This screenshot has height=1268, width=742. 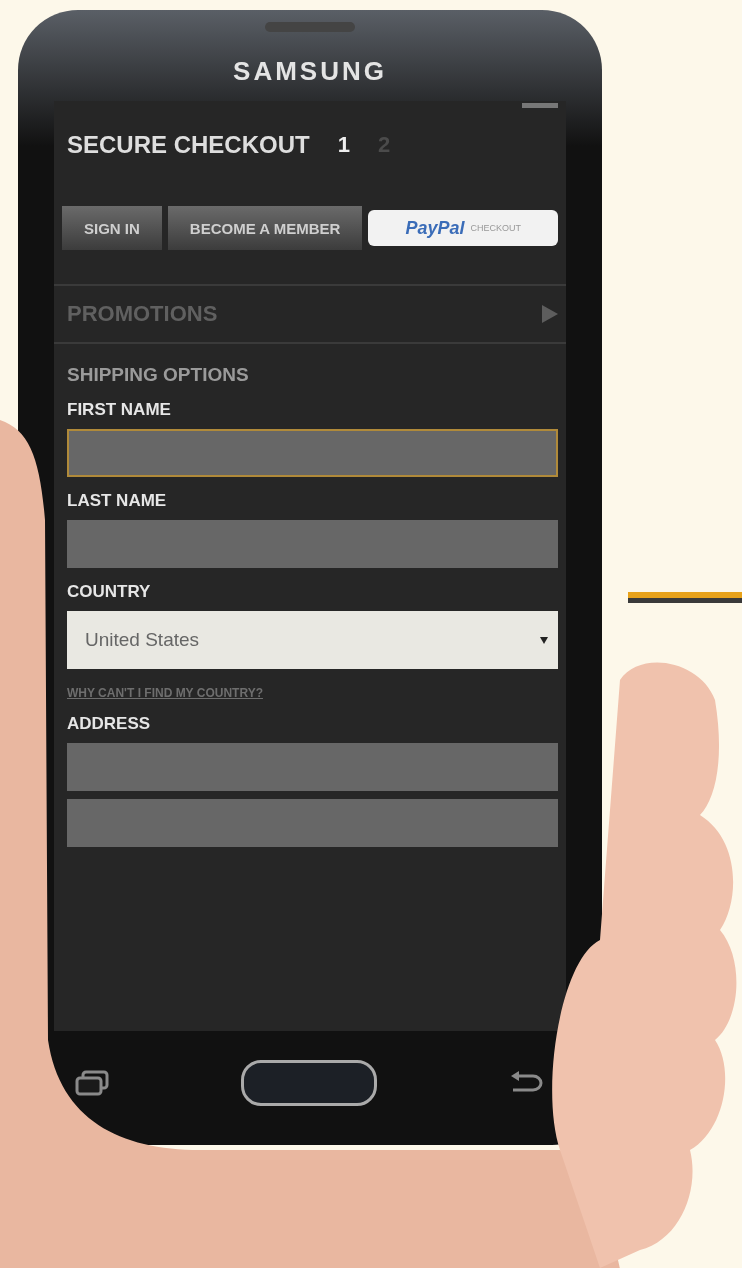 What do you see at coordinates (343, 145) in the screenshot?
I see `step-number: 1` at bounding box center [343, 145].